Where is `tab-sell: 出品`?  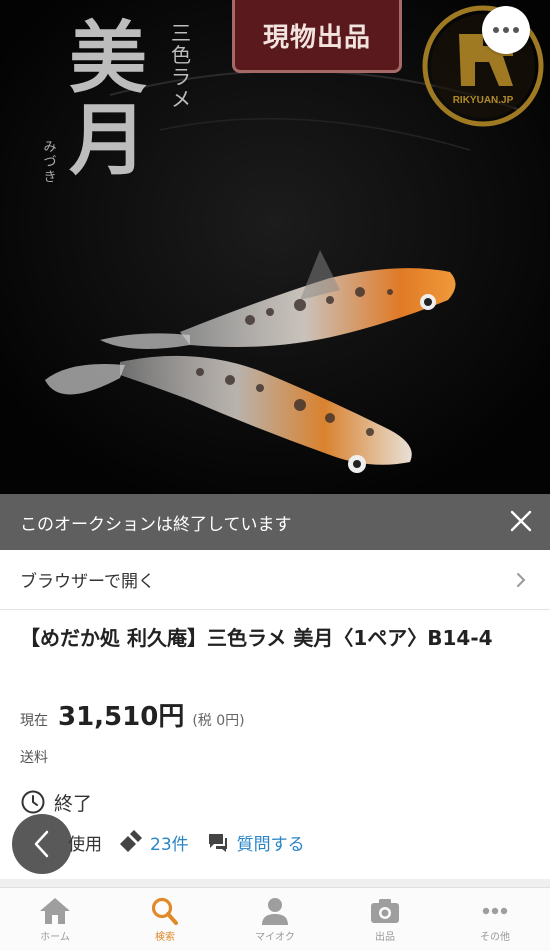 tab-sell: 出品 is located at coordinates (385, 919).